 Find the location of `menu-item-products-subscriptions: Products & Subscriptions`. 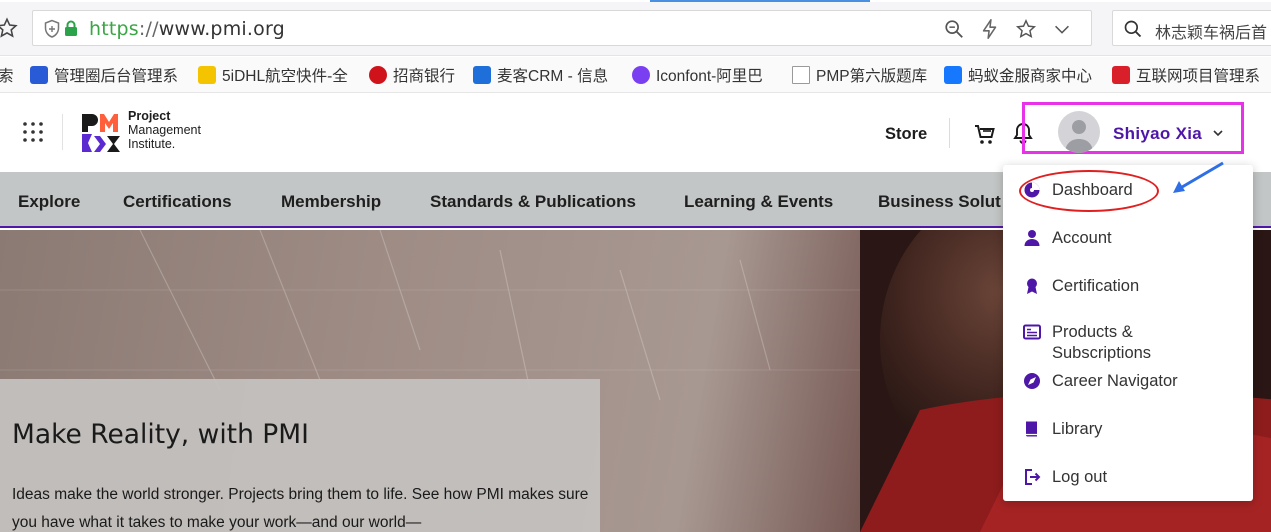

menu-item-products-subscriptions: Products & Subscriptions is located at coordinates (1128, 340).